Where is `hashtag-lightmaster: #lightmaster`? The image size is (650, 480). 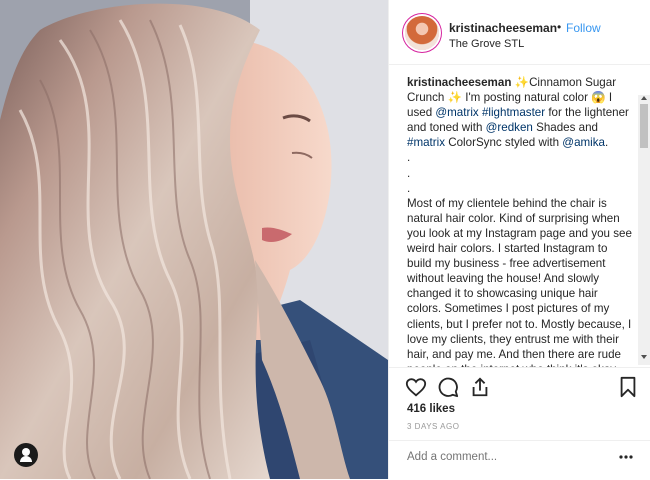
hashtag-lightmaster: #lightmaster is located at coordinates (513, 112).